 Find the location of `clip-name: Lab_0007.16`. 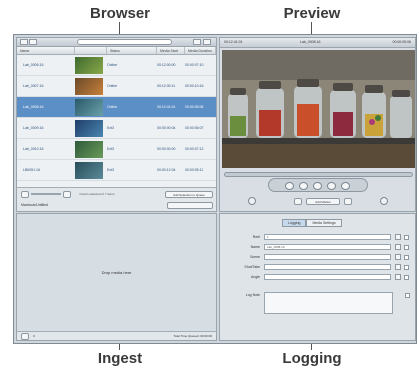

clip-name: Lab_0007.16 is located at coordinates (33, 86).